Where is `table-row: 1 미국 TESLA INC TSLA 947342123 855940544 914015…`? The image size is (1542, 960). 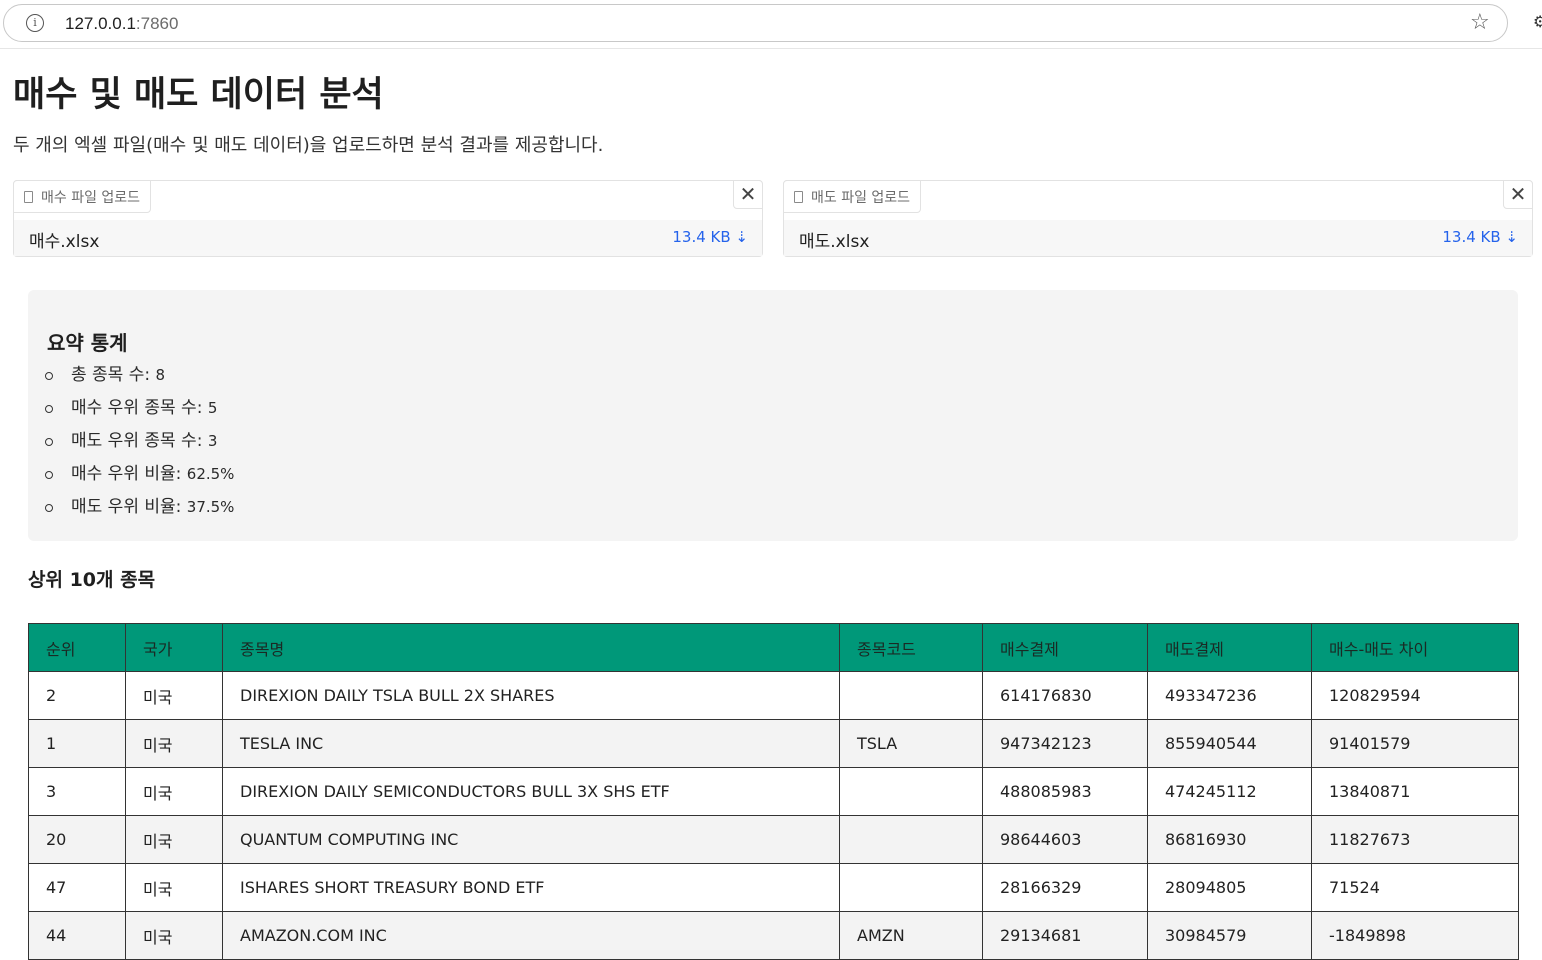
table-row: 1 미국 TESLA INC TSLA 947342123 855940544 914015… is located at coordinates (773, 743).